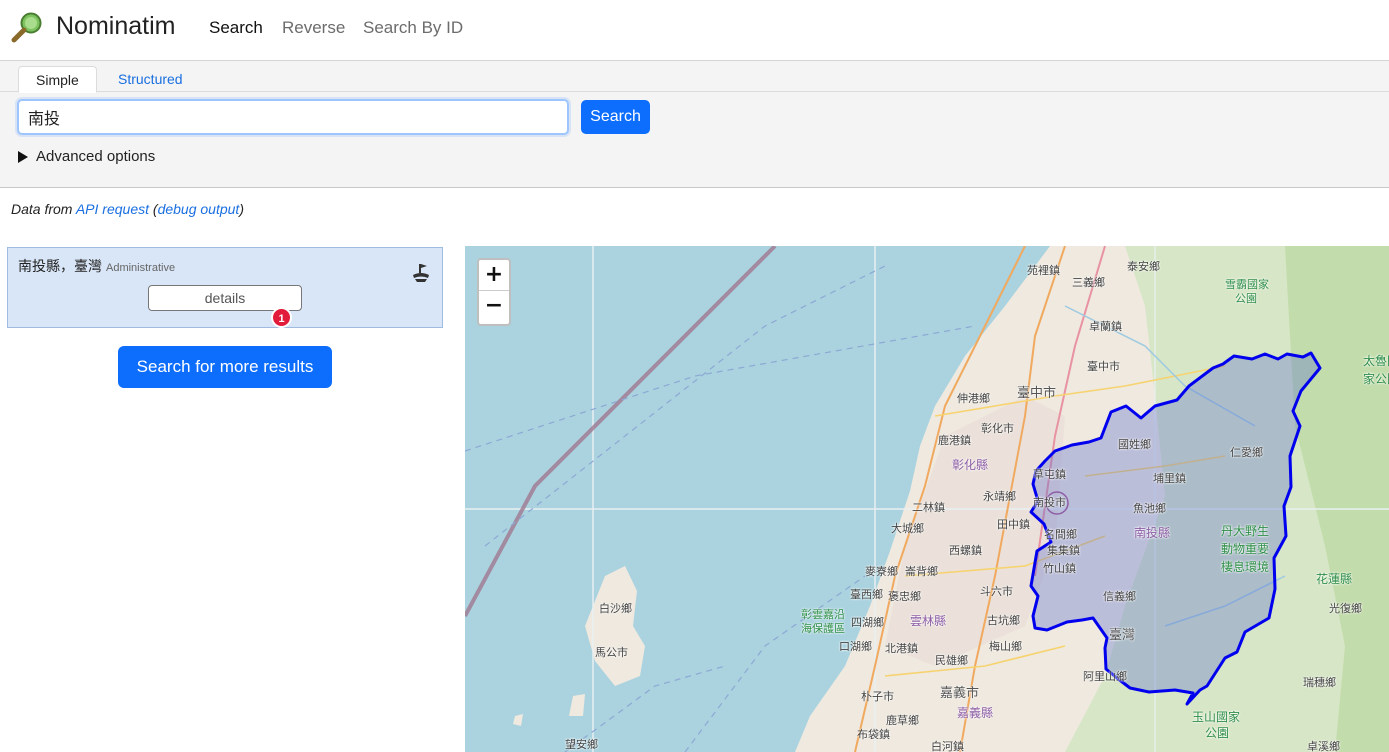 The image size is (1389, 752). What do you see at coordinates (225, 287) in the screenshot?
I see `search-result-item: 南投縣，臺灣 Administrative details 1` at bounding box center [225, 287].